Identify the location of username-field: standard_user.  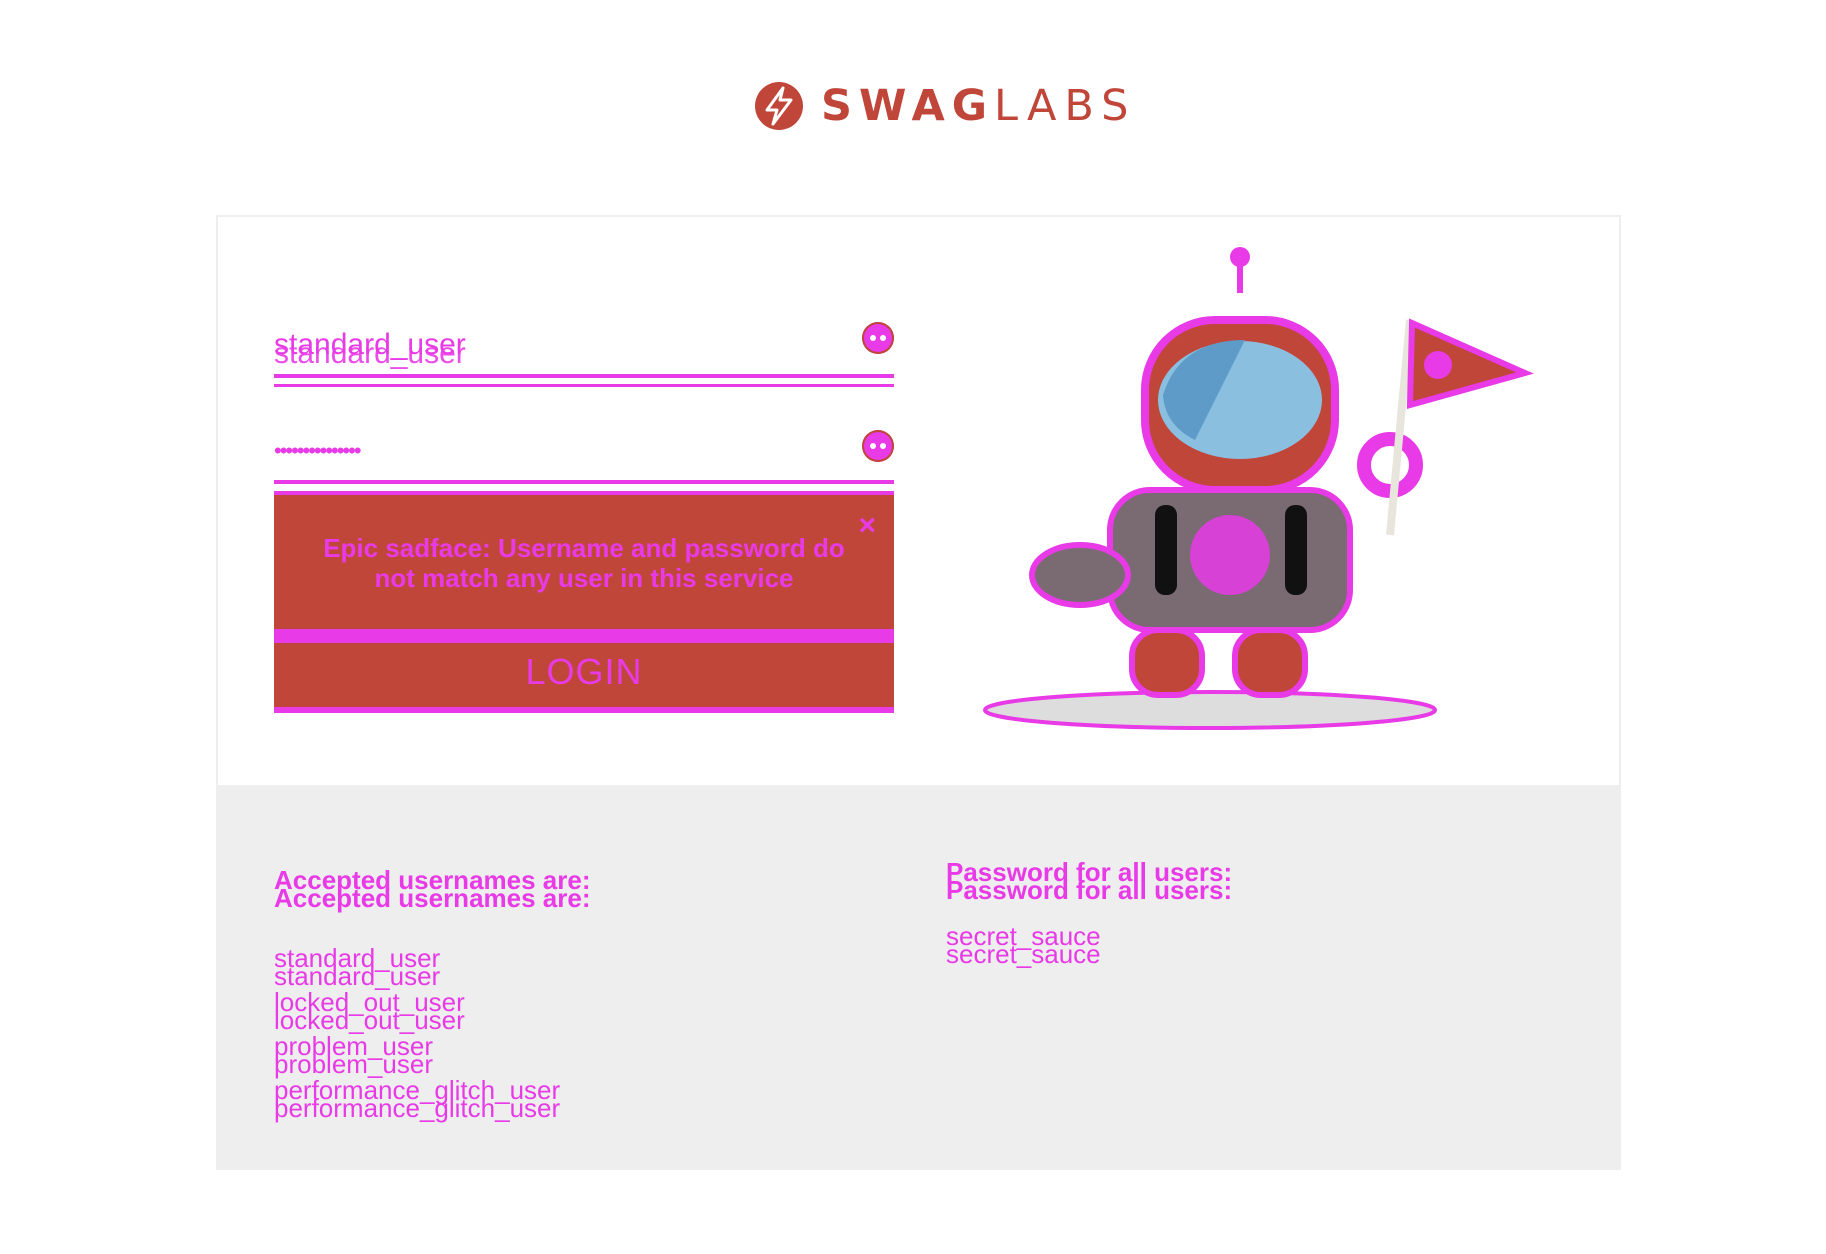
(584, 354).